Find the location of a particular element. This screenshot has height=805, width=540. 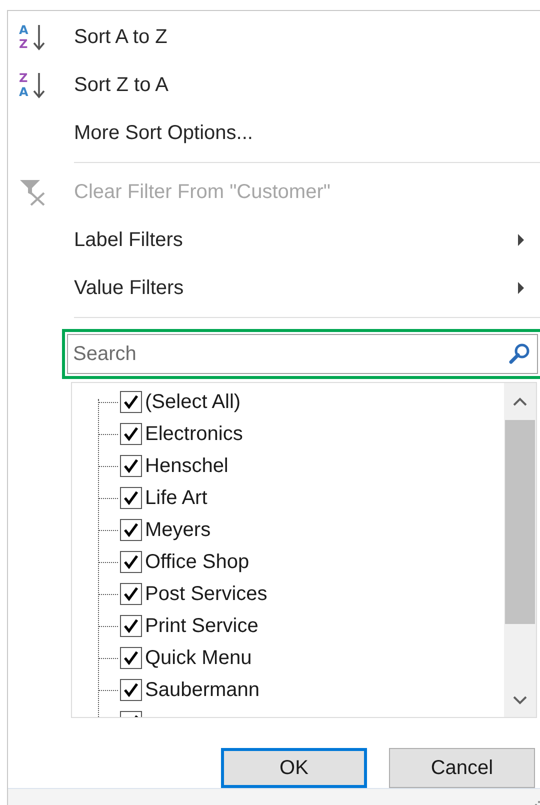

filter-item-label: Office Shop is located at coordinates (197, 562).